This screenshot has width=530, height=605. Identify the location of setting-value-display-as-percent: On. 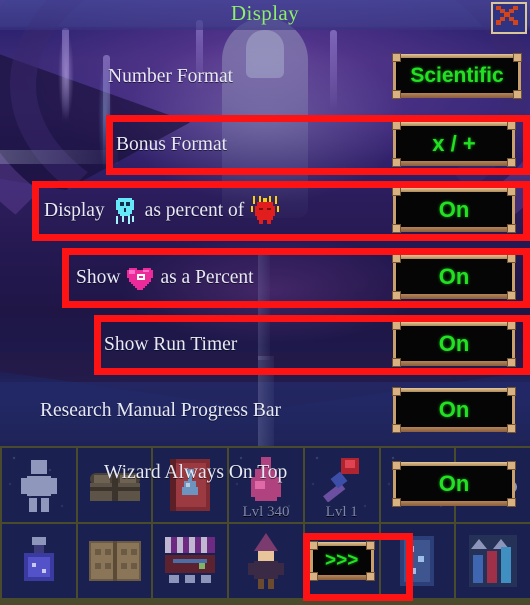
(454, 210).